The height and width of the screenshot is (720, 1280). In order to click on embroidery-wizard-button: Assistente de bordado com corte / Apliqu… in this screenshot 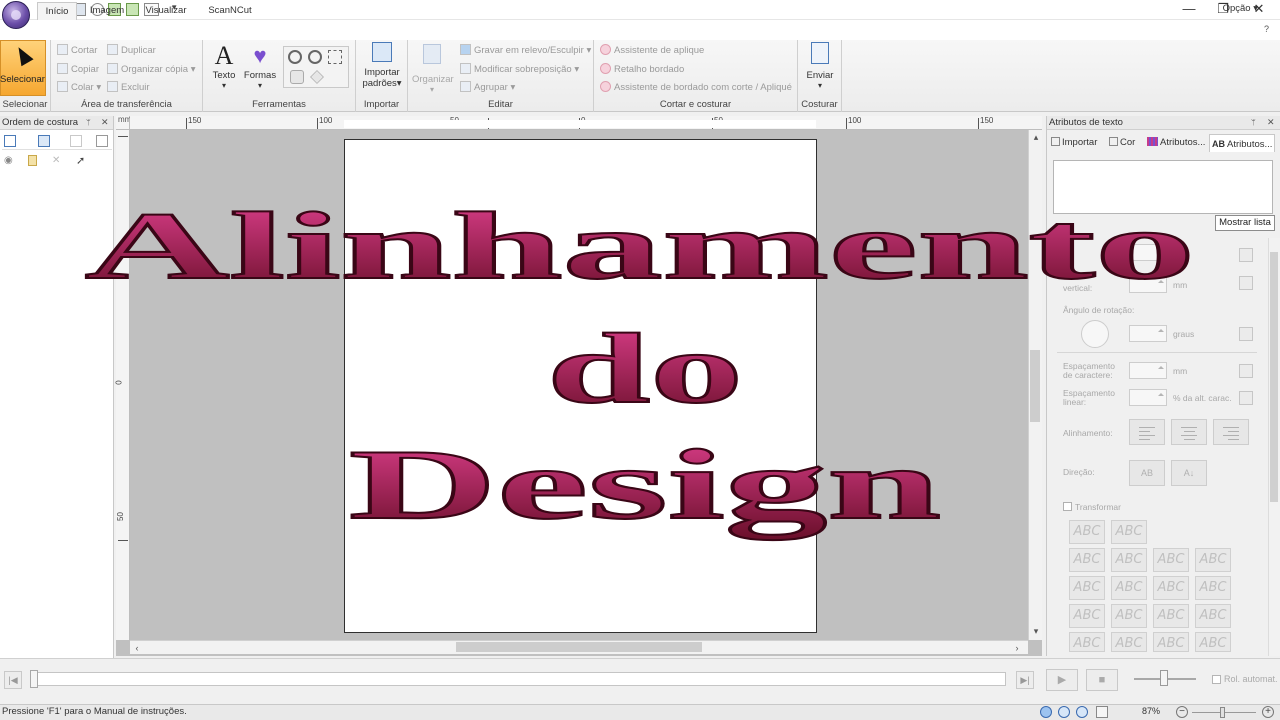, I will do `click(696, 88)`.